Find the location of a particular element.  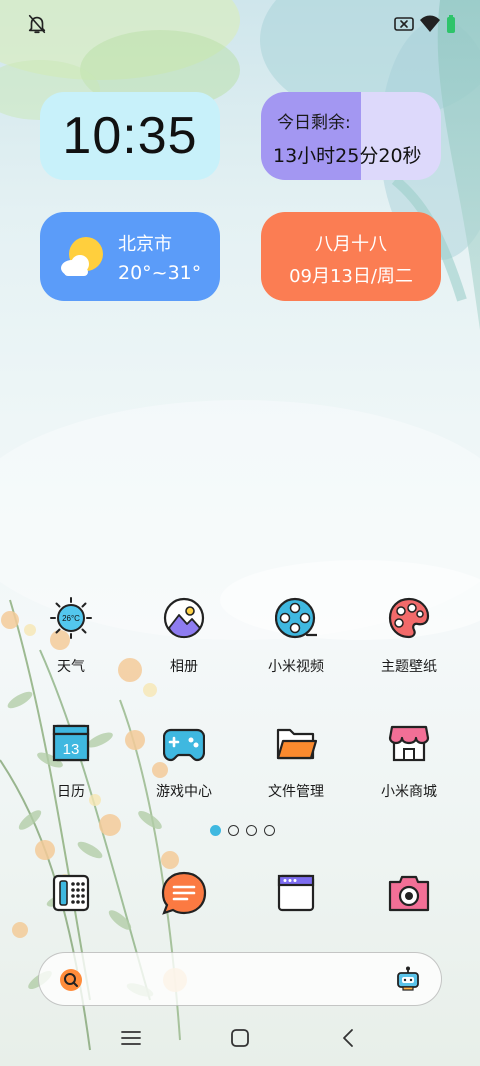

search-icon is located at coordinates (71, 980).